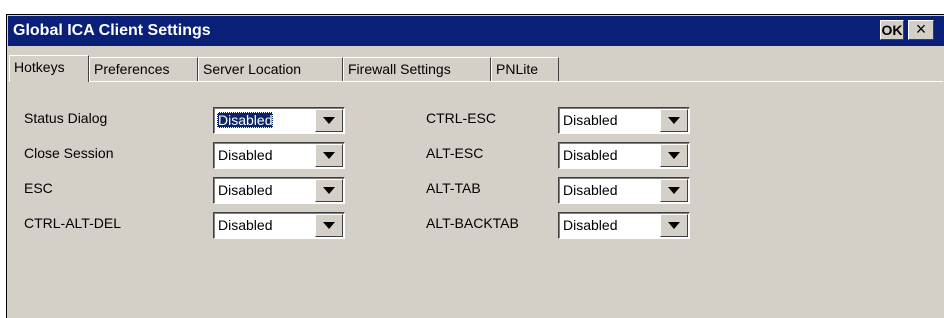 The height and width of the screenshot is (318, 944). Describe the element at coordinates (624, 155) in the screenshot. I see `alt-esc-select: Disabled` at that location.